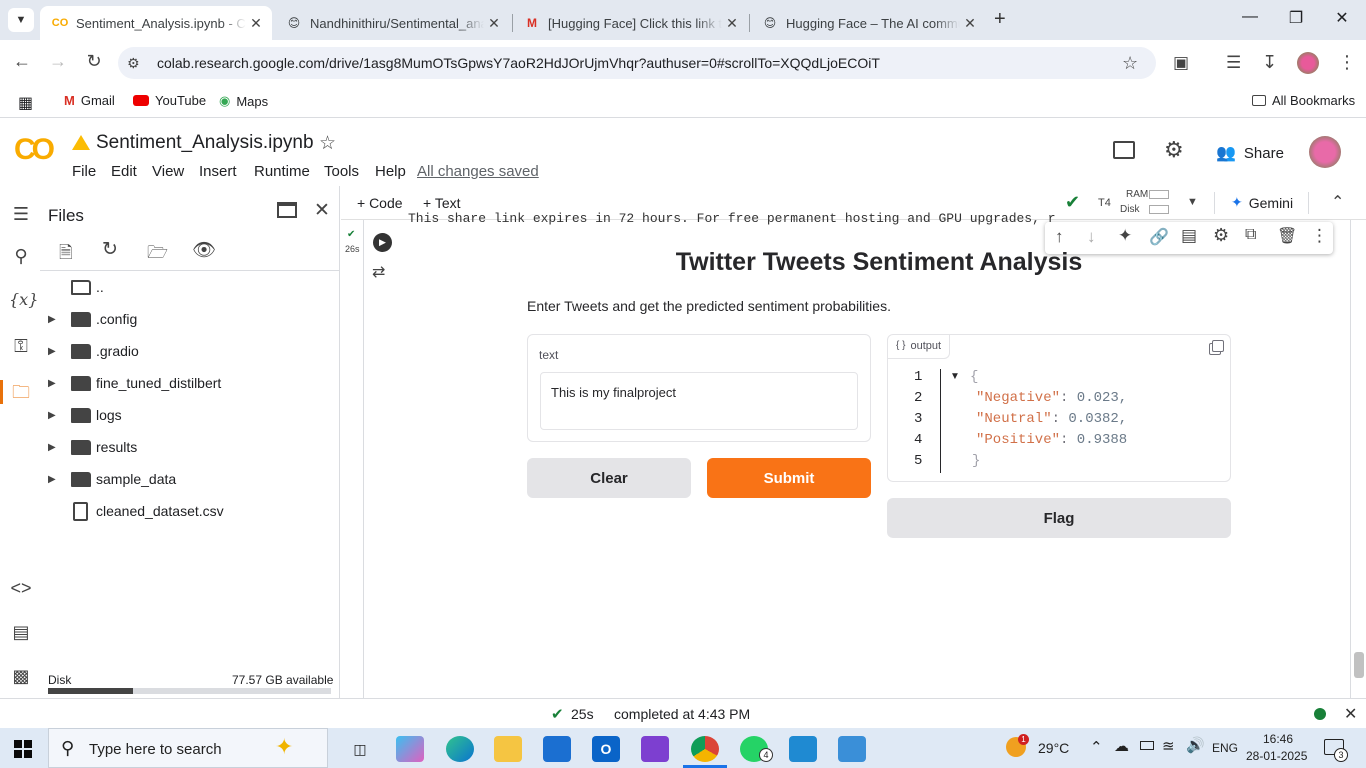 The height and width of the screenshot is (768, 1366). Describe the element at coordinates (1337, 202) in the screenshot. I see `collapse-chevron-icon: ⌃` at that location.